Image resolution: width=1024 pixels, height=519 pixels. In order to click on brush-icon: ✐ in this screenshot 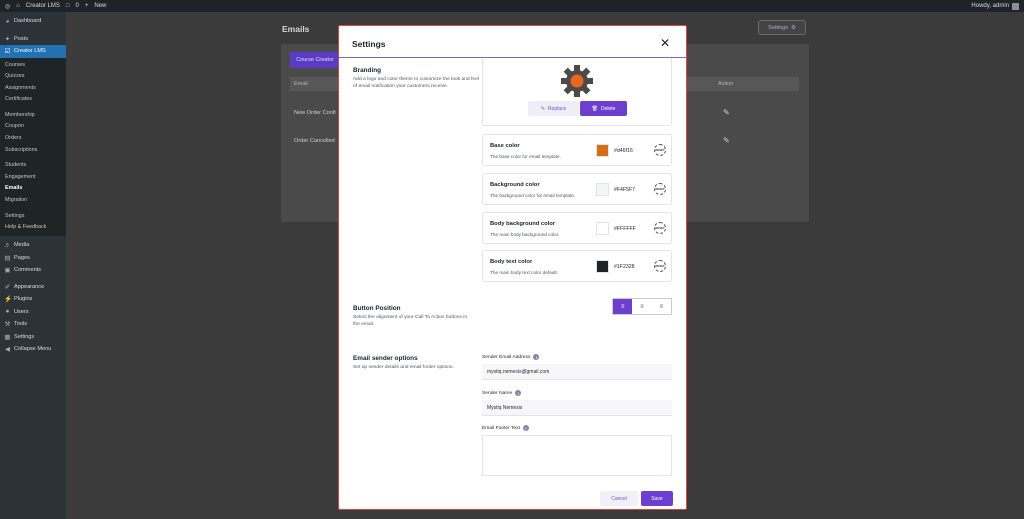, I will do `click(7, 287)`.